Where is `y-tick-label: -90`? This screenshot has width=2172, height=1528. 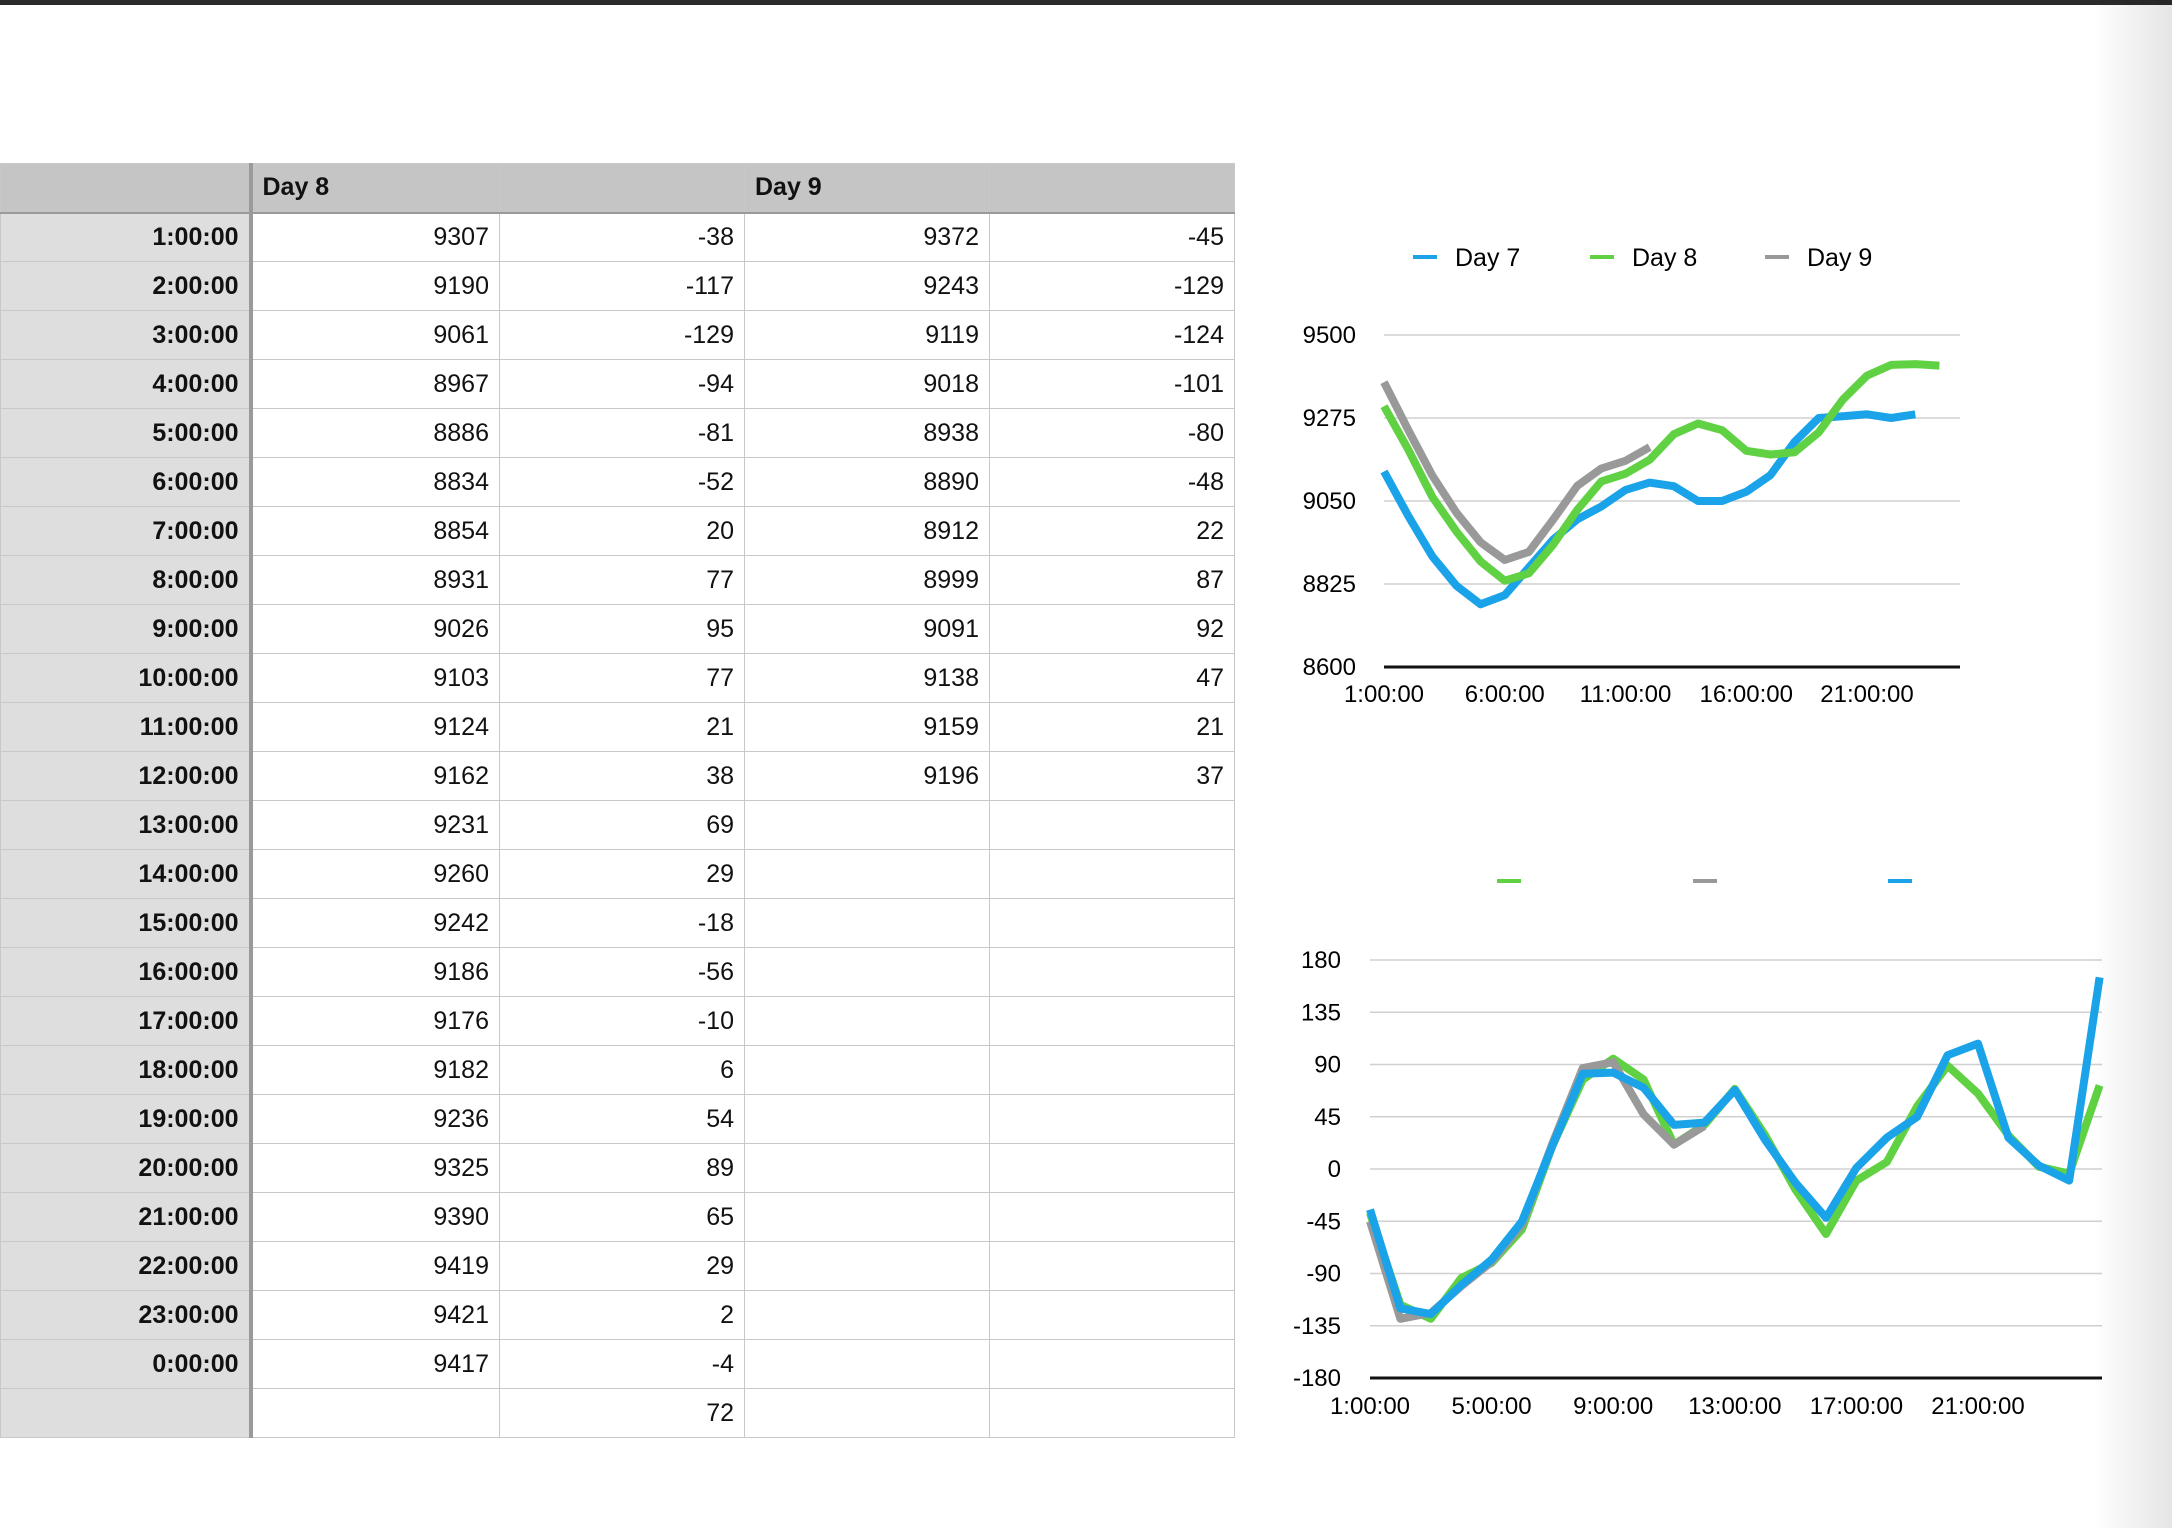 y-tick-label: -90 is located at coordinates (1323, 1274).